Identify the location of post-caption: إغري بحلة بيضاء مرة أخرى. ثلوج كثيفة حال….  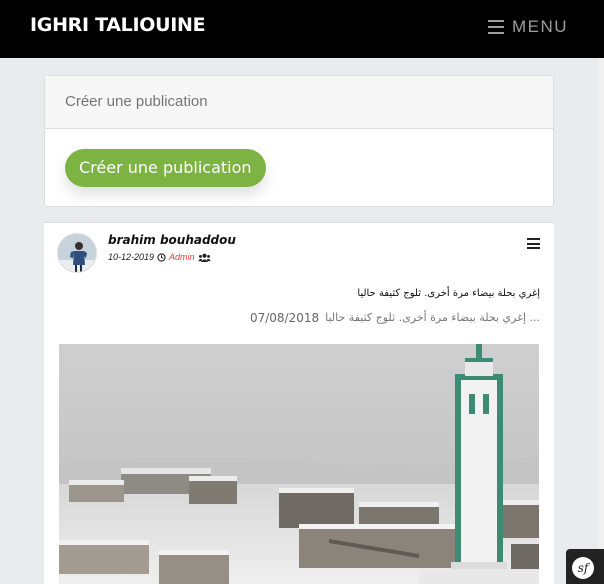
(448, 293).